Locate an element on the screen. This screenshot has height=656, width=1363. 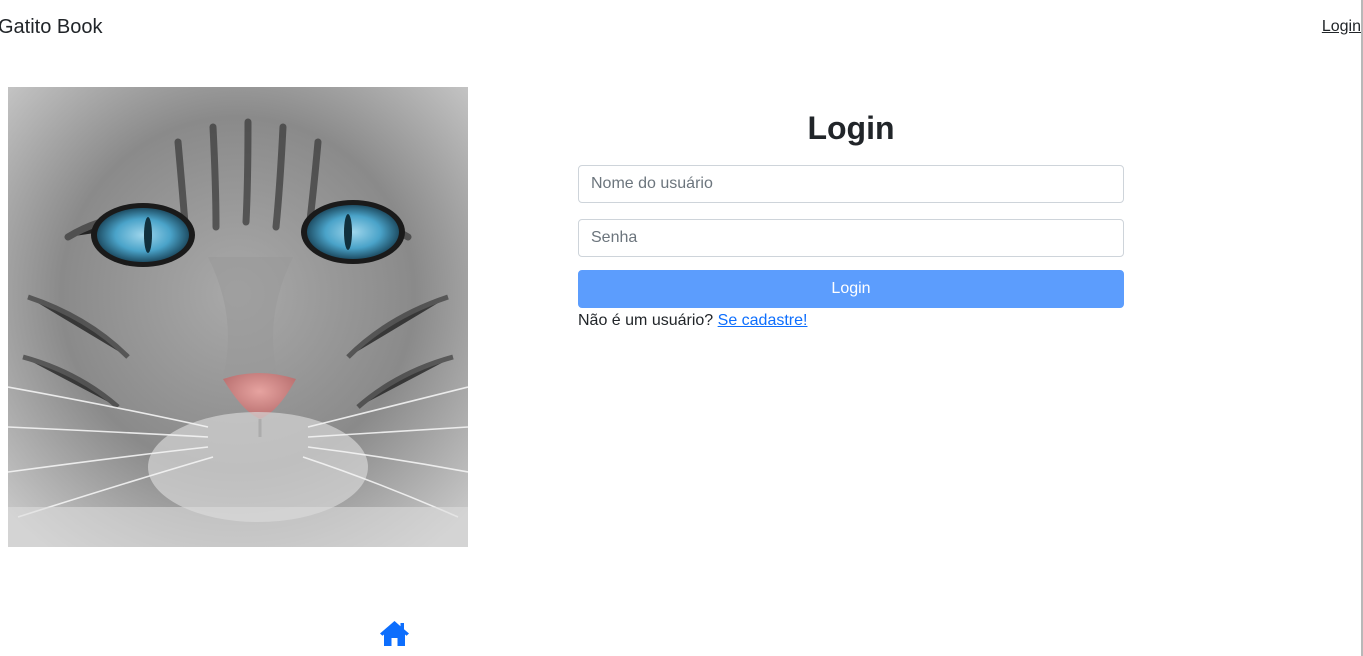
login-button: Login is located at coordinates (851, 289).